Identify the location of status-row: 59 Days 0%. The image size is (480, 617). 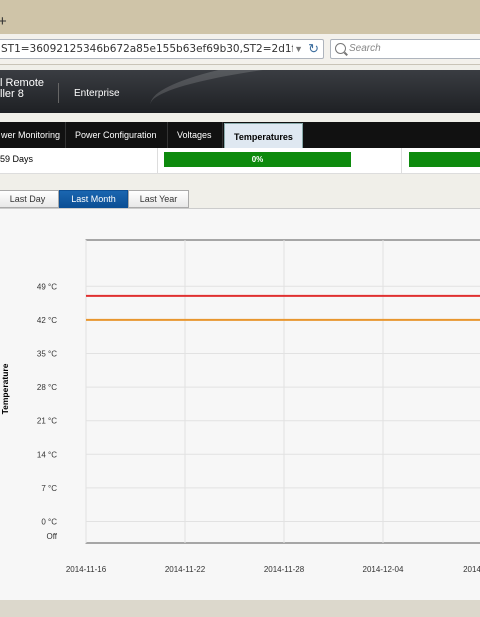
(240, 161).